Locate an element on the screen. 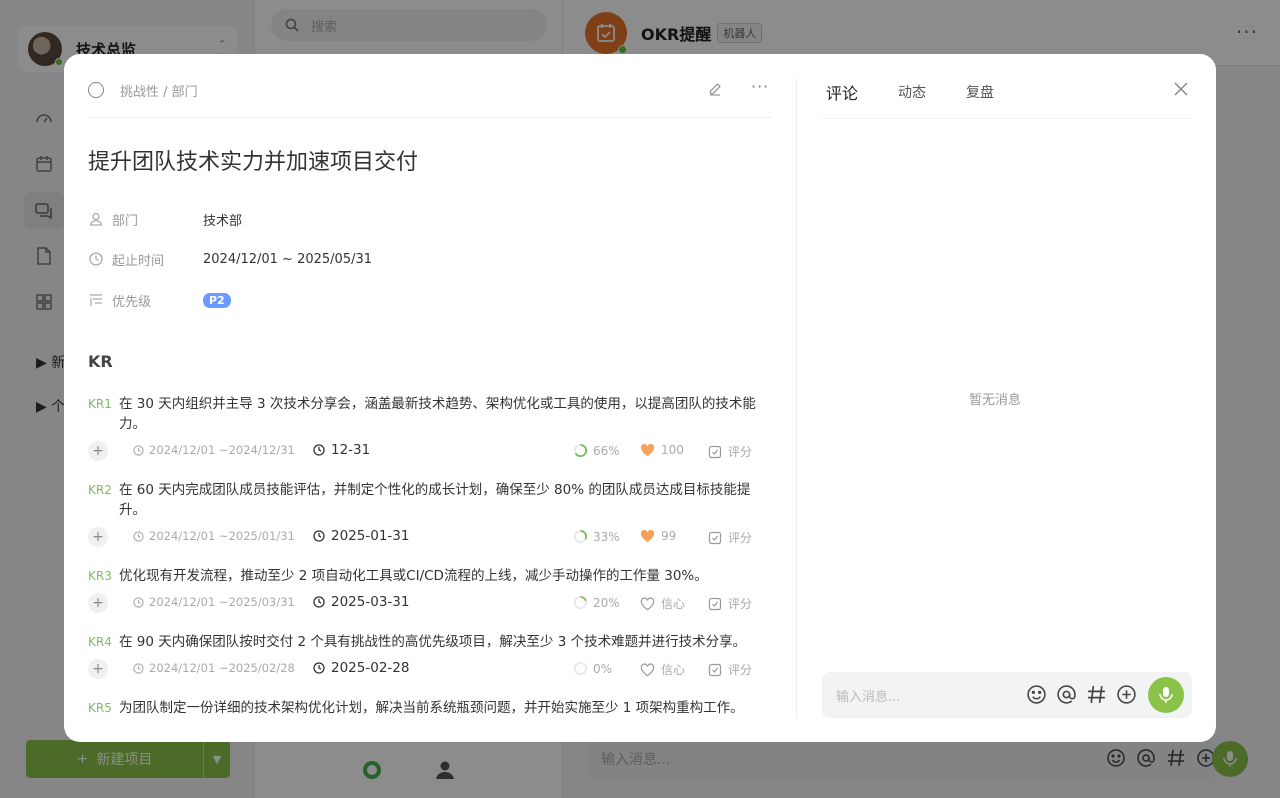 The width and height of the screenshot is (1280, 798). user-icon is located at coordinates (96, 219).